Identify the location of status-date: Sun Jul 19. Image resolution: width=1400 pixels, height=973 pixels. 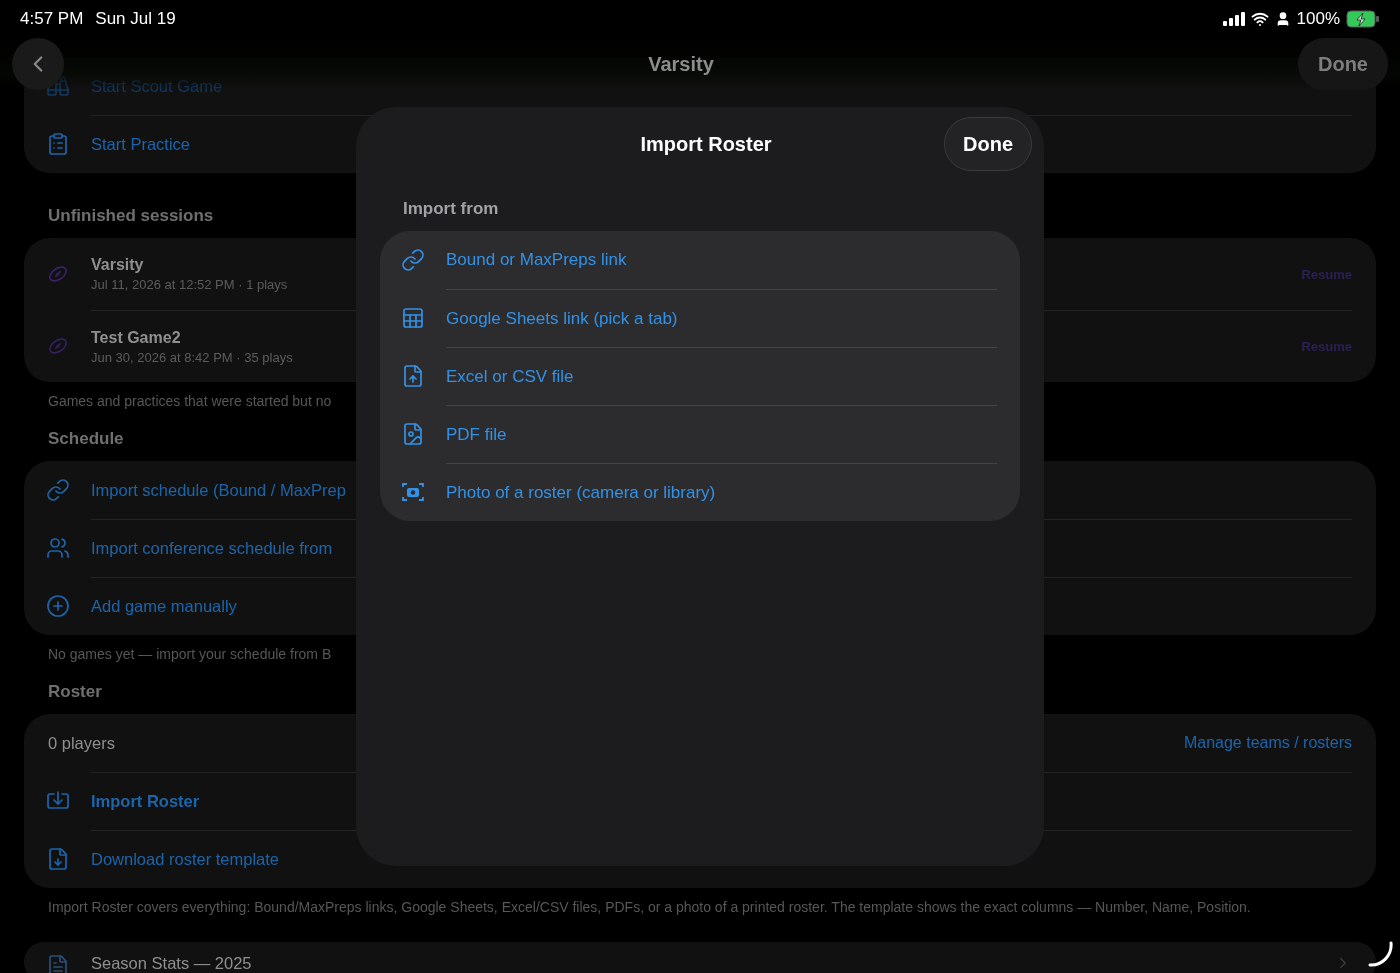
(135, 19).